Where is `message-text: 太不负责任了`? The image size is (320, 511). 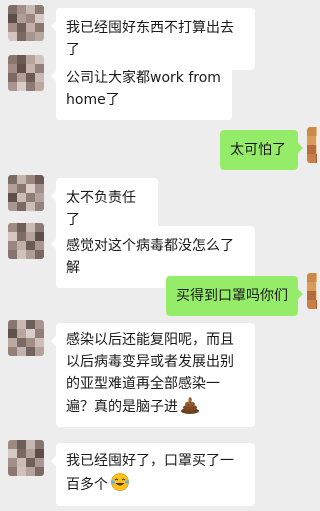 message-text: 太不负责任了 is located at coordinates (101, 209).